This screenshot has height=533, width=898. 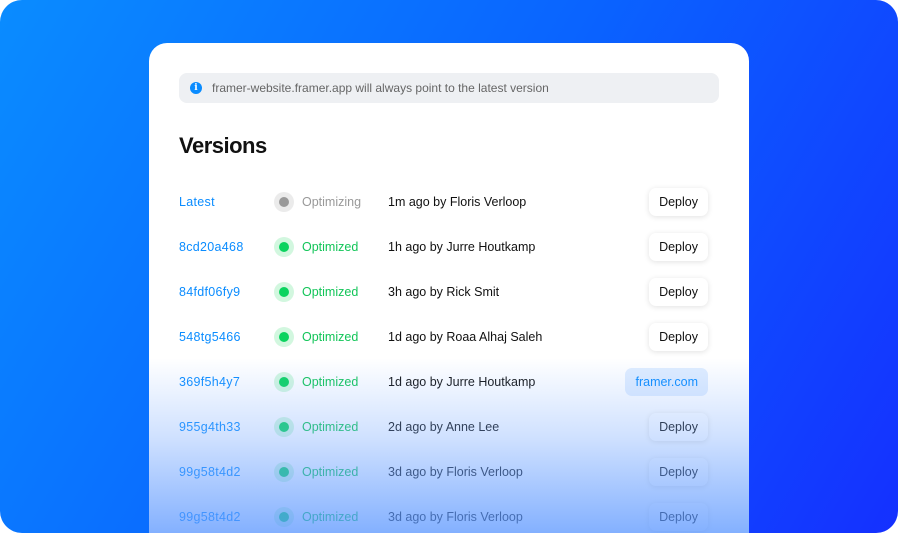 What do you see at coordinates (196, 88) in the screenshot?
I see `info-icon: i` at bounding box center [196, 88].